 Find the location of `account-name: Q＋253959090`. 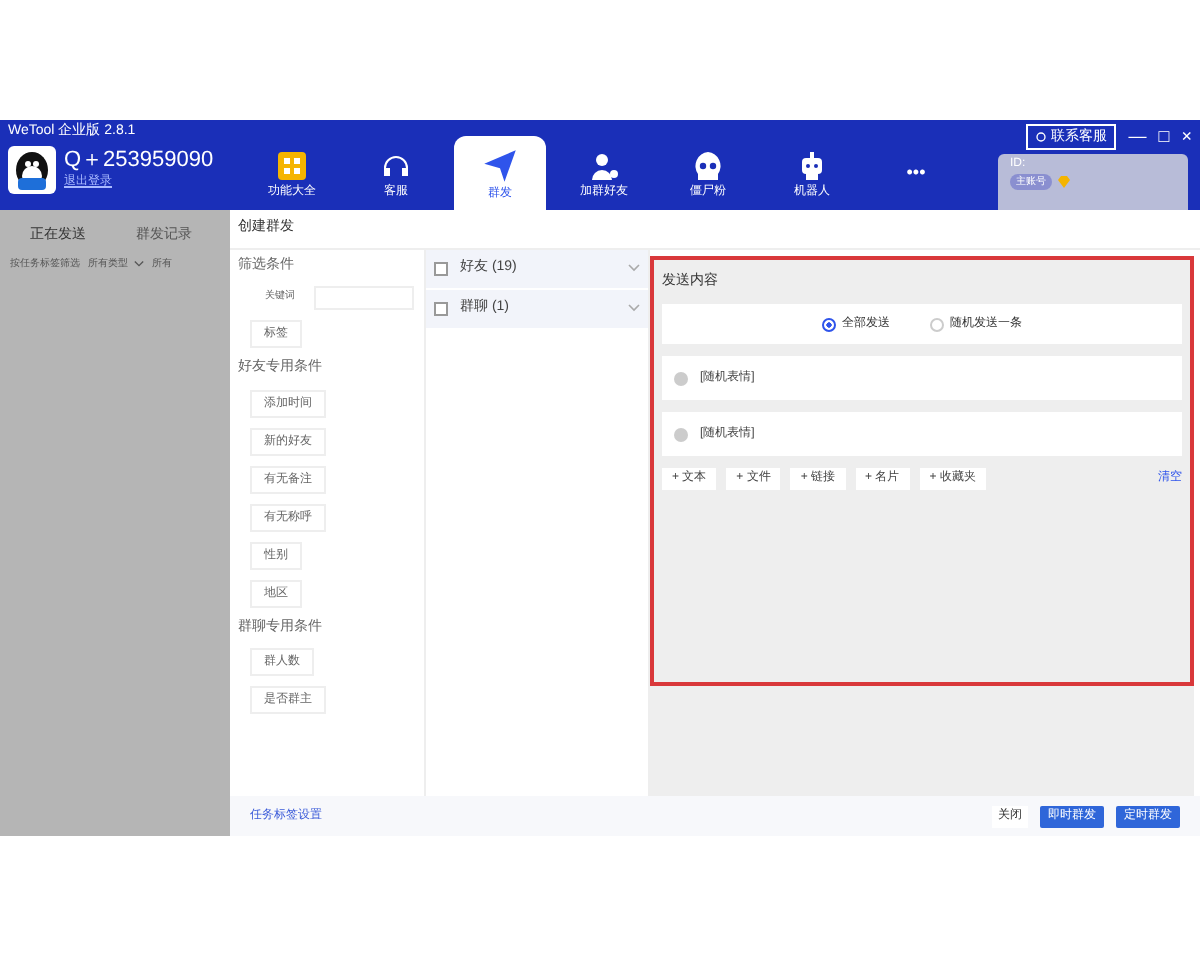

account-name: Q＋253959090 is located at coordinates (139, 161).